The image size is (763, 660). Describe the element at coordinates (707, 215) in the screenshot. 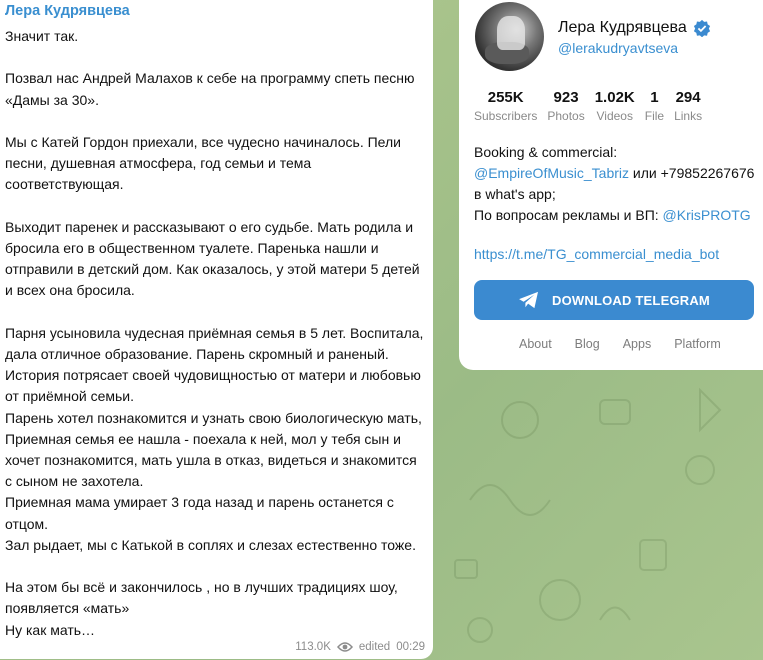

I see `ads-contact-link: @KrisPROTG` at that location.